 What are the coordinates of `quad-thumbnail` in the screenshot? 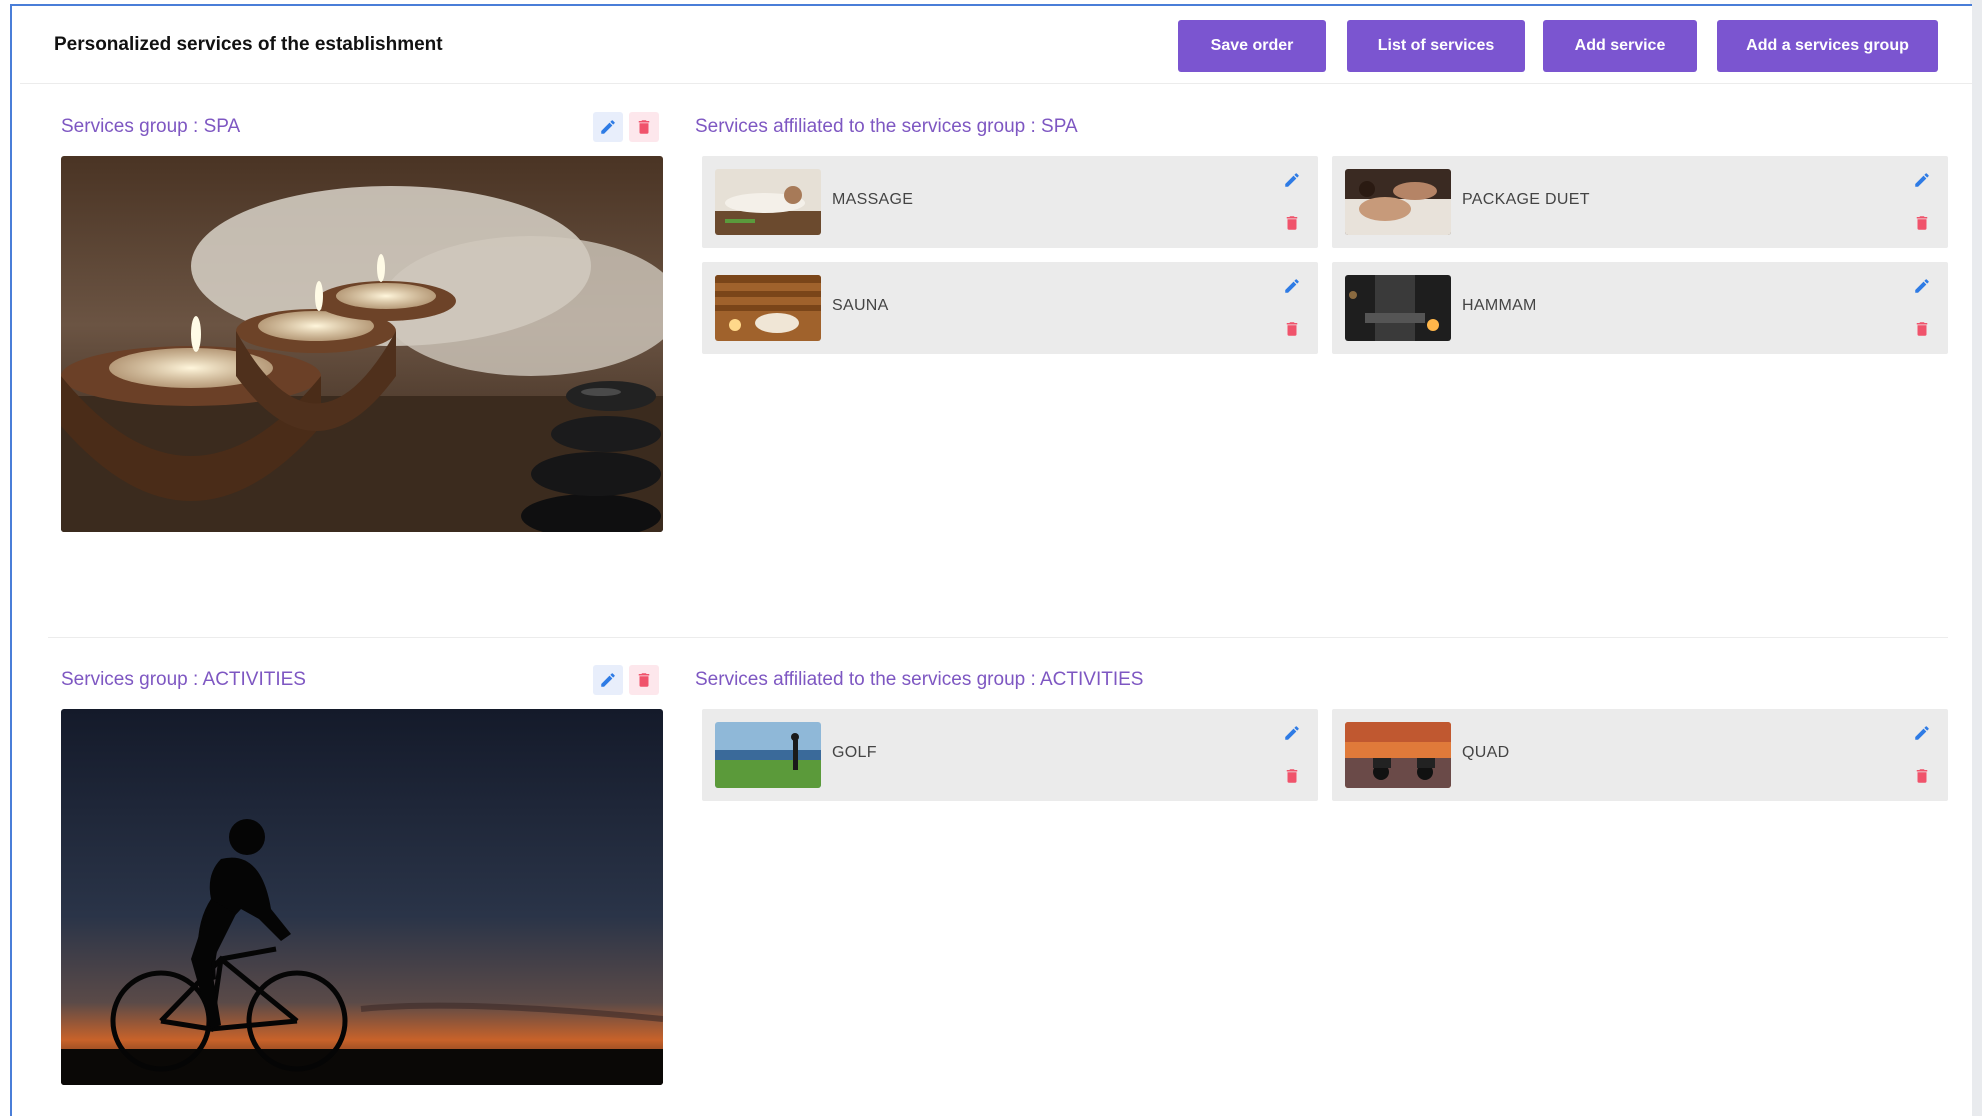 It's located at (1398, 755).